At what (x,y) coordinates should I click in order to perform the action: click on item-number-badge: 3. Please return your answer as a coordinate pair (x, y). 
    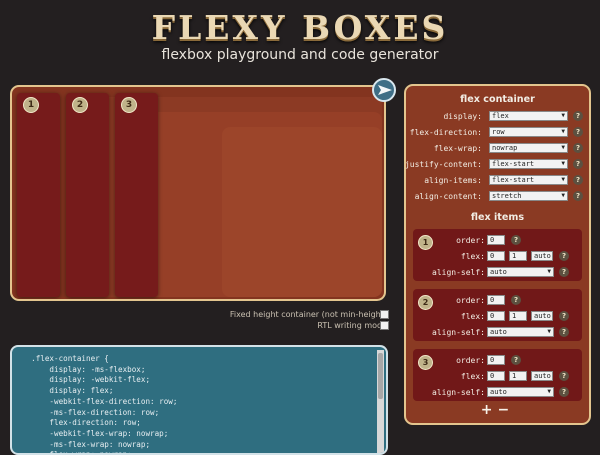
    Looking at the image, I should click on (129, 105).